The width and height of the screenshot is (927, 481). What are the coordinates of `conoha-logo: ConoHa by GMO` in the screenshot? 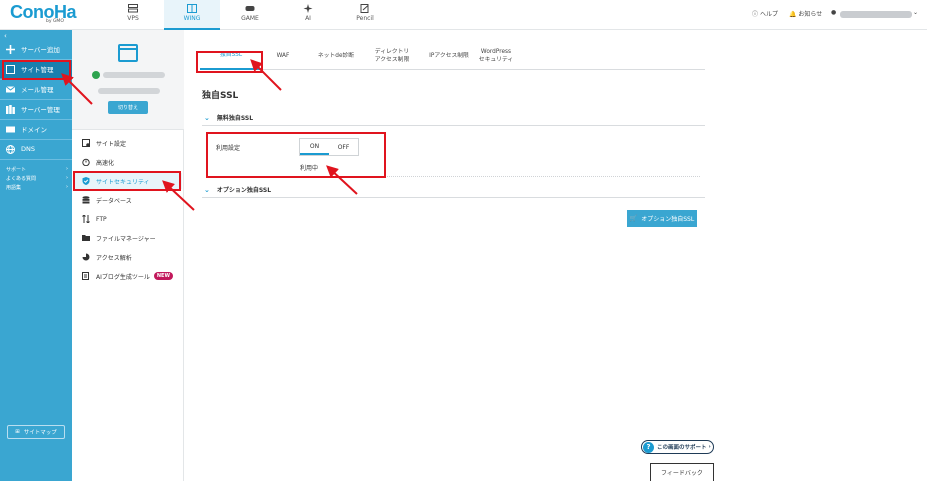 It's located at (49, 15).